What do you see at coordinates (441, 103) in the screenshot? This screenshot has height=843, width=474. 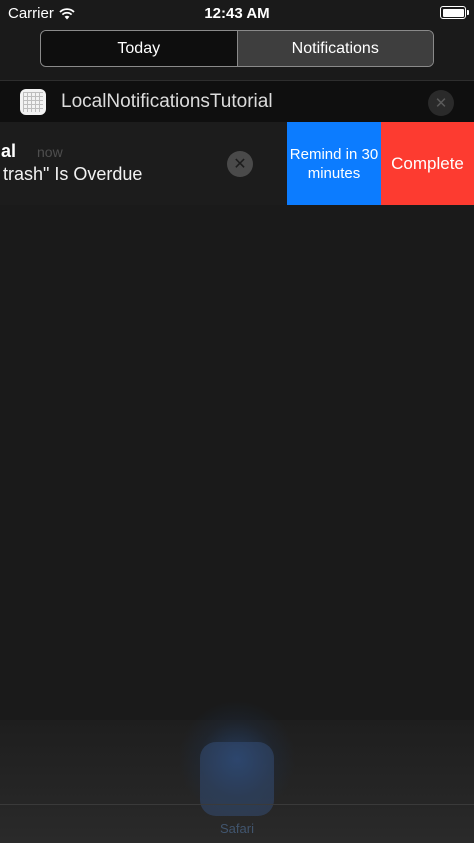 I see `close-icon: ✕` at bounding box center [441, 103].